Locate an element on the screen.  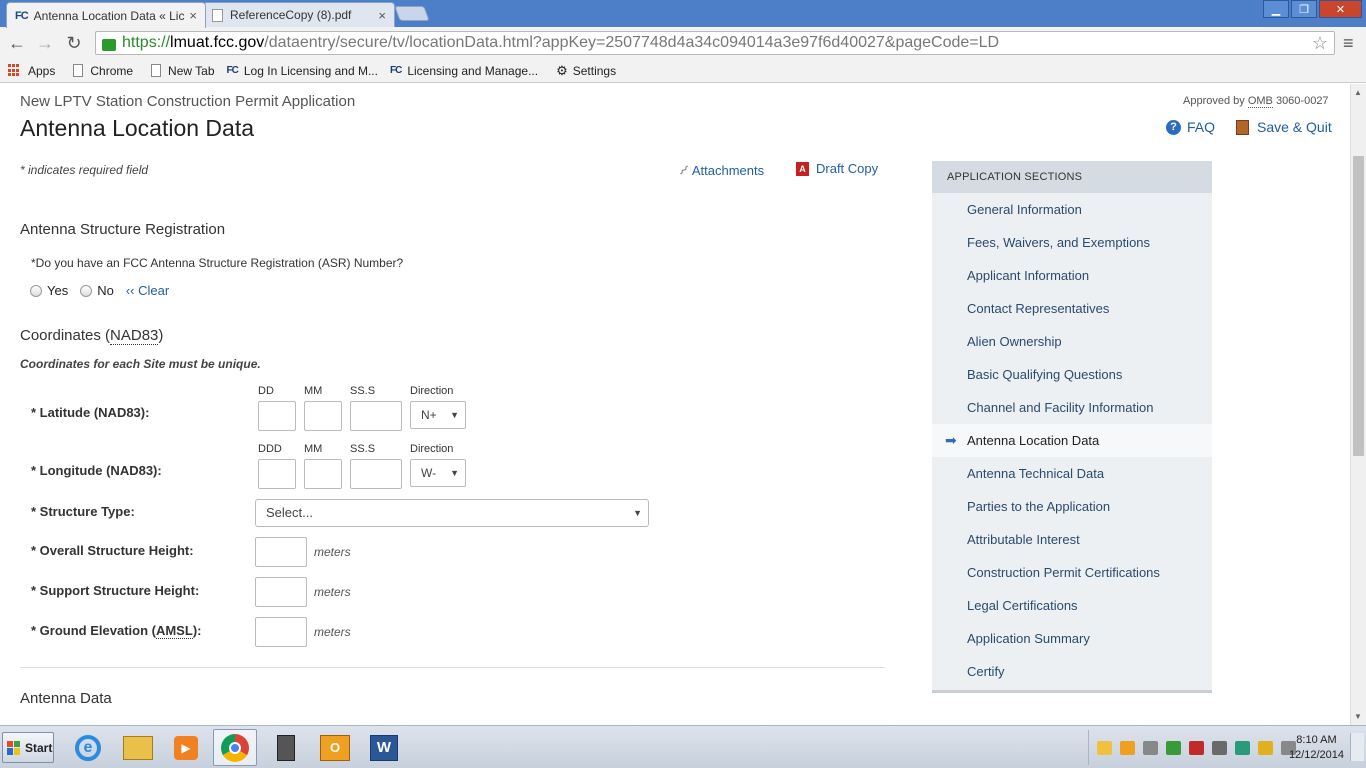
show-desktop-button is located at coordinates (1357, 747).